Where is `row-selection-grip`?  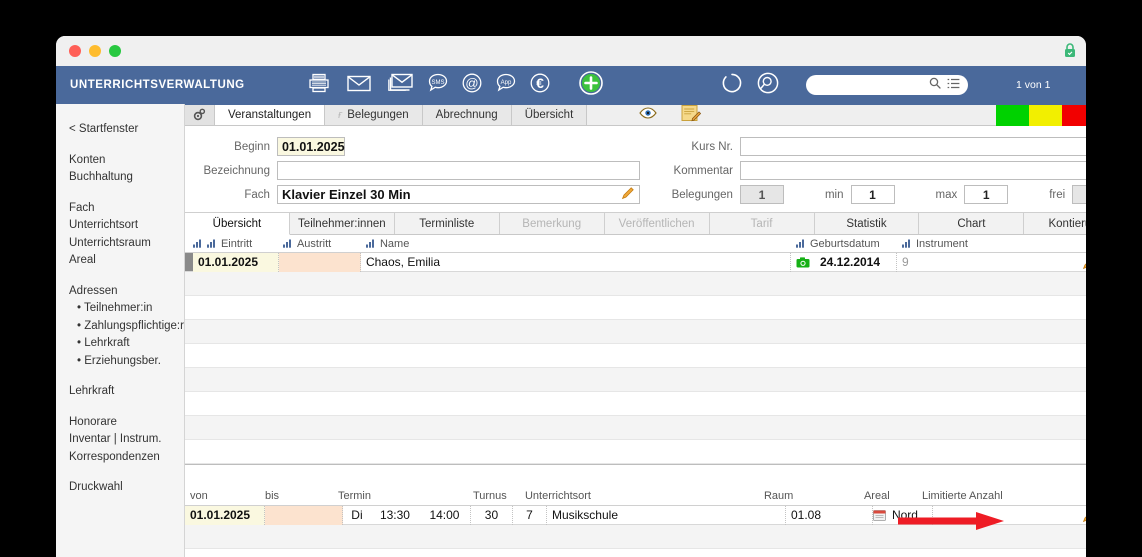 row-selection-grip is located at coordinates (188, 262).